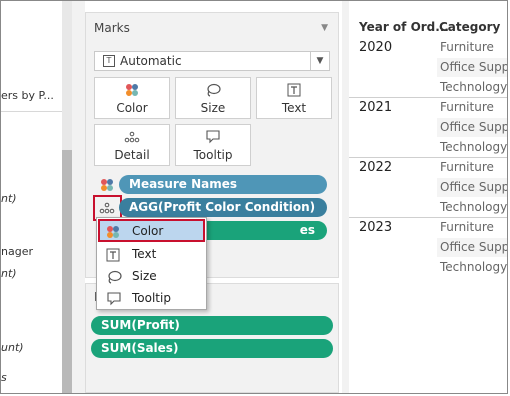 Image resolution: width=510 pixels, height=396 pixels. What do you see at coordinates (294, 108) in the screenshot?
I see `text-button-label: Text` at bounding box center [294, 108].